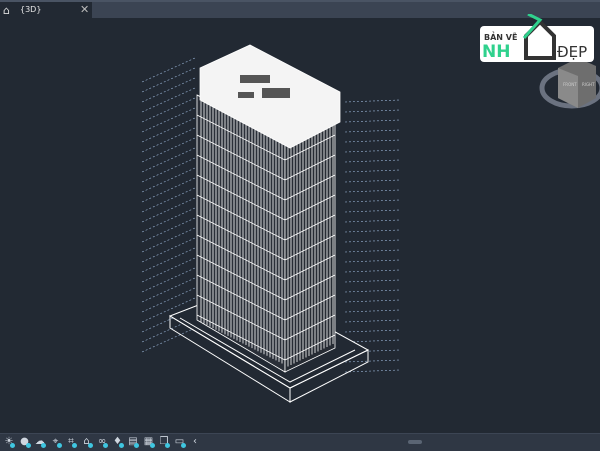 This screenshot has width=600, height=451. What do you see at coordinates (9, 442) in the screenshot?
I see `sun-icon: ☀` at bounding box center [9, 442].